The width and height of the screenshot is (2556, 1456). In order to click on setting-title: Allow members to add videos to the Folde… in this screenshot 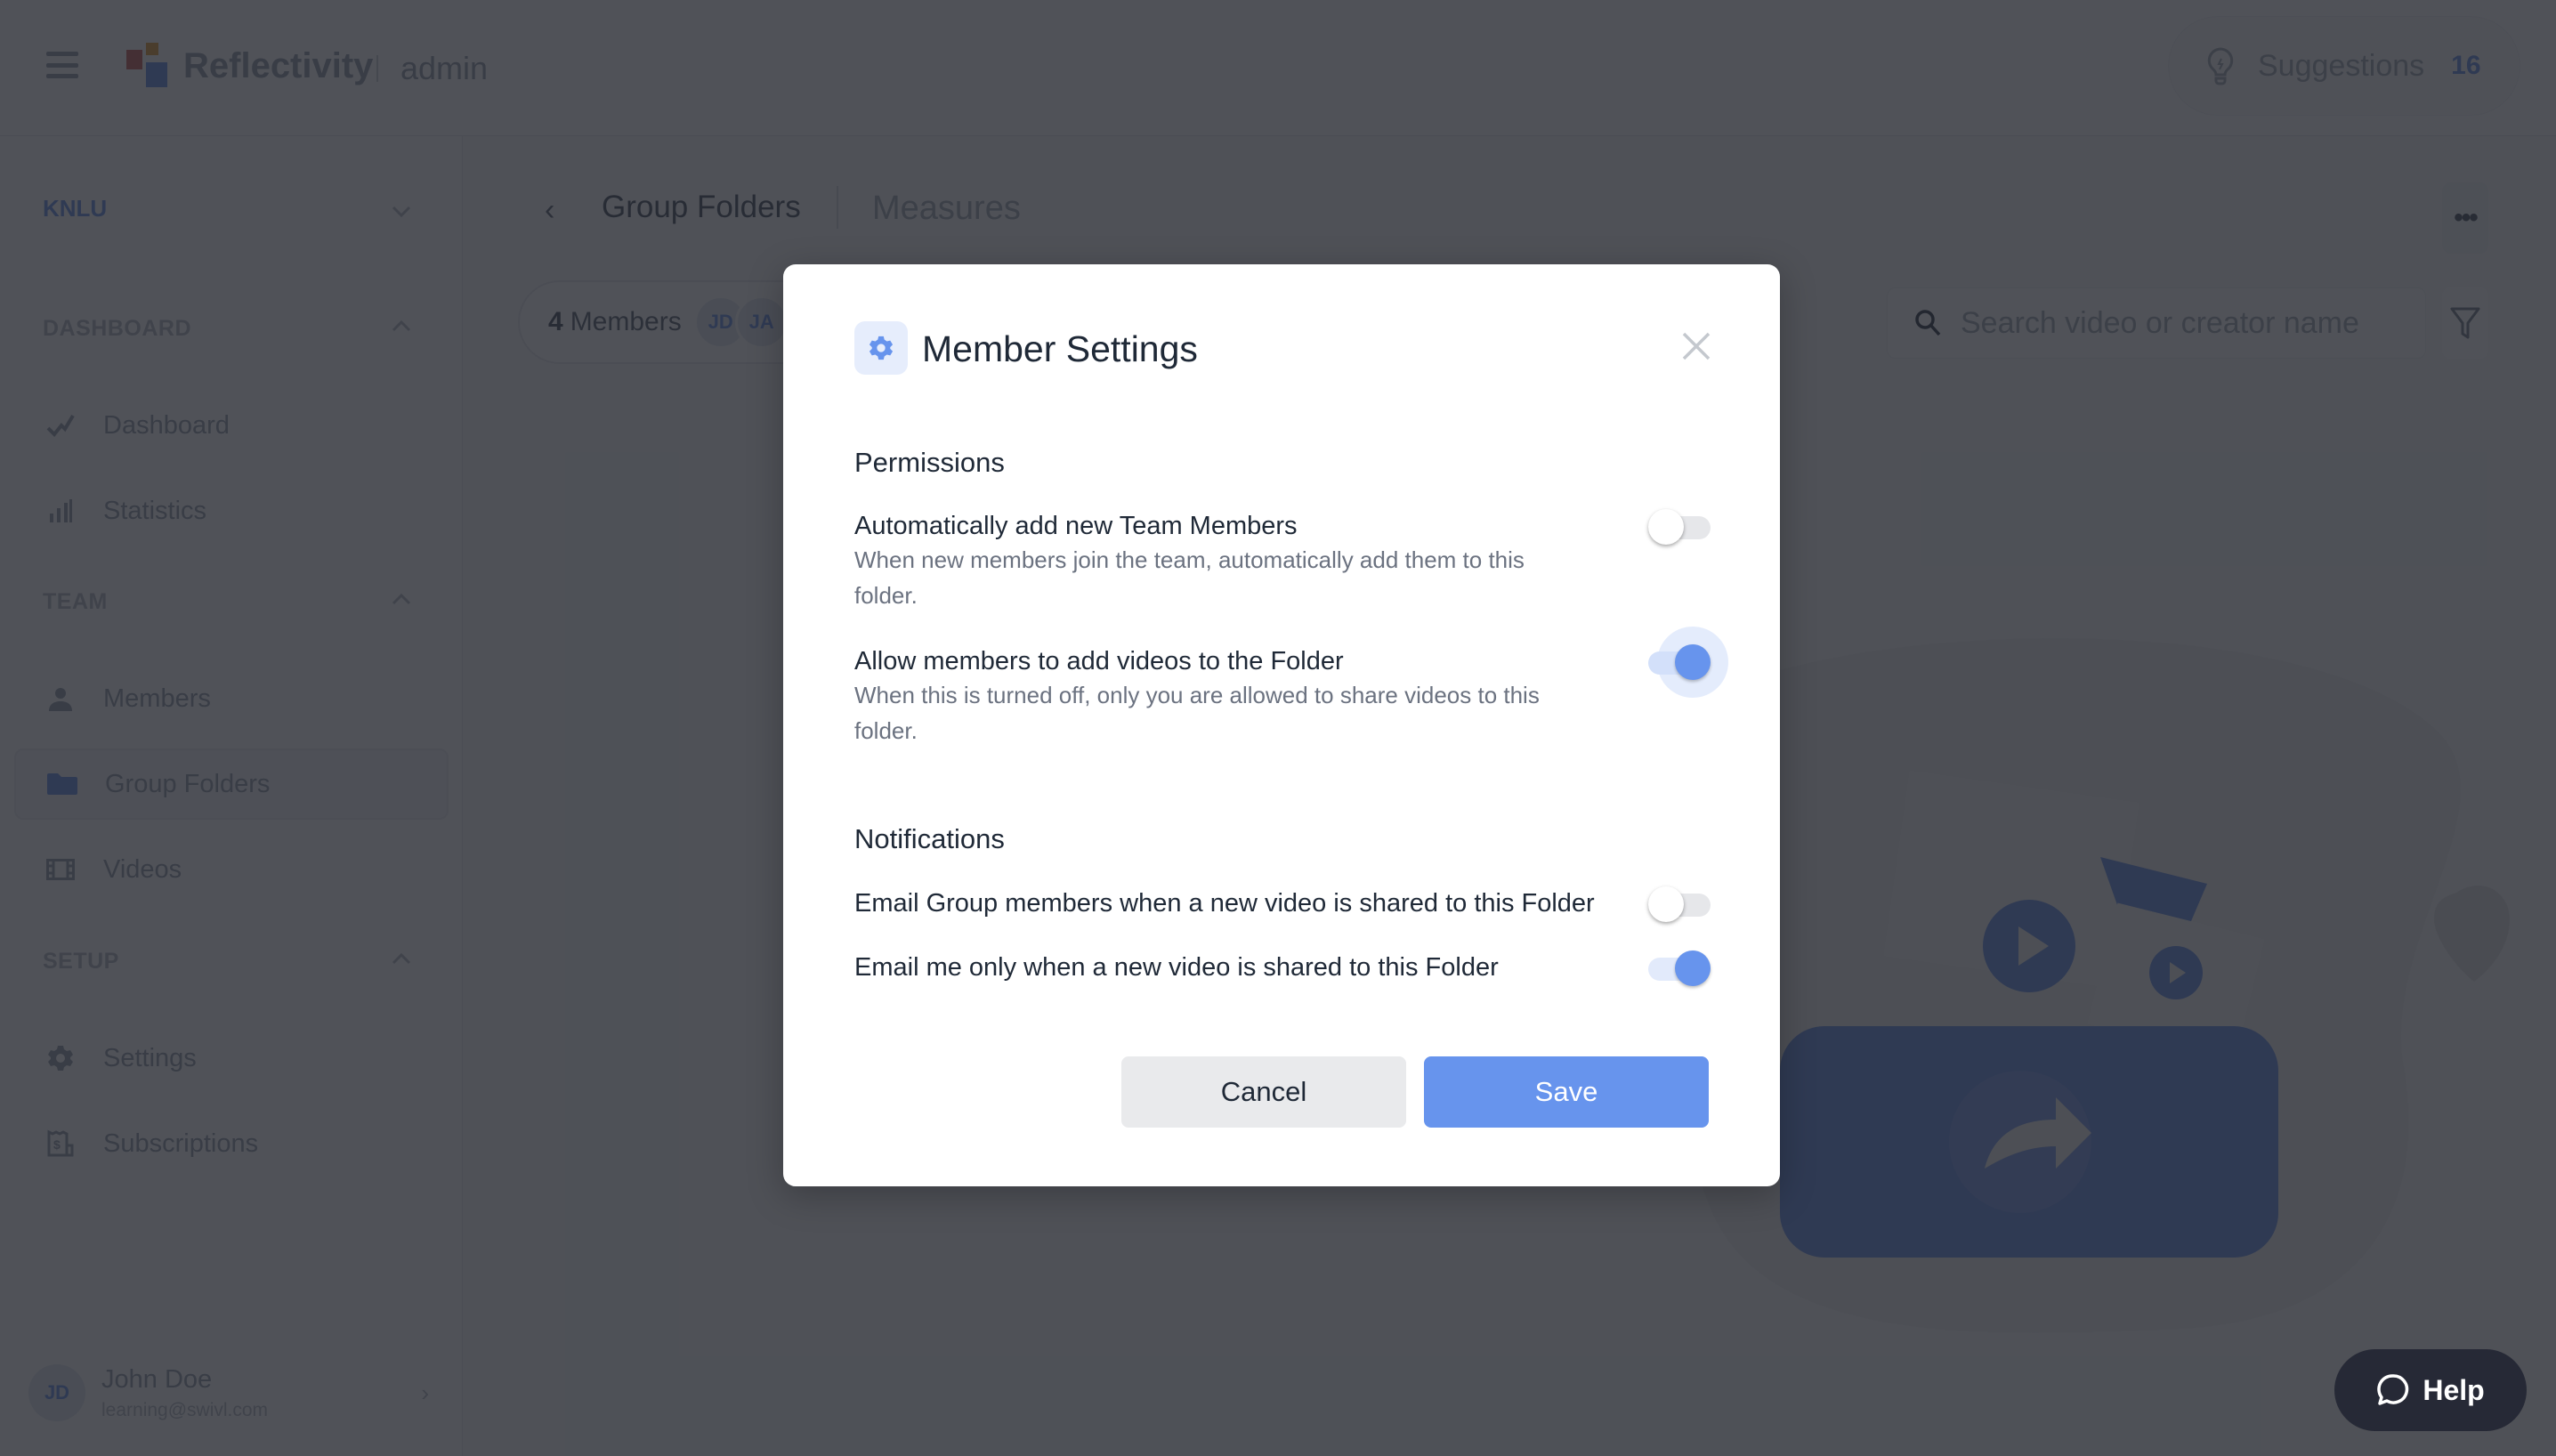, I will do `click(1099, 661)`.